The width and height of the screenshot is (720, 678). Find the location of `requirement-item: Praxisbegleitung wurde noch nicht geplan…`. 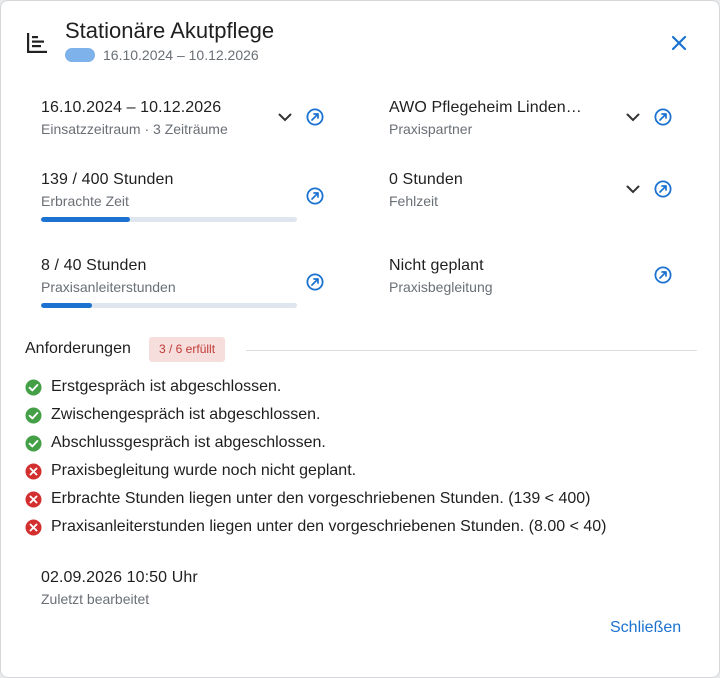

requirement-item: Praxisbegleitung wurde noch nicht geplan… is located at coordinates (315, 471).